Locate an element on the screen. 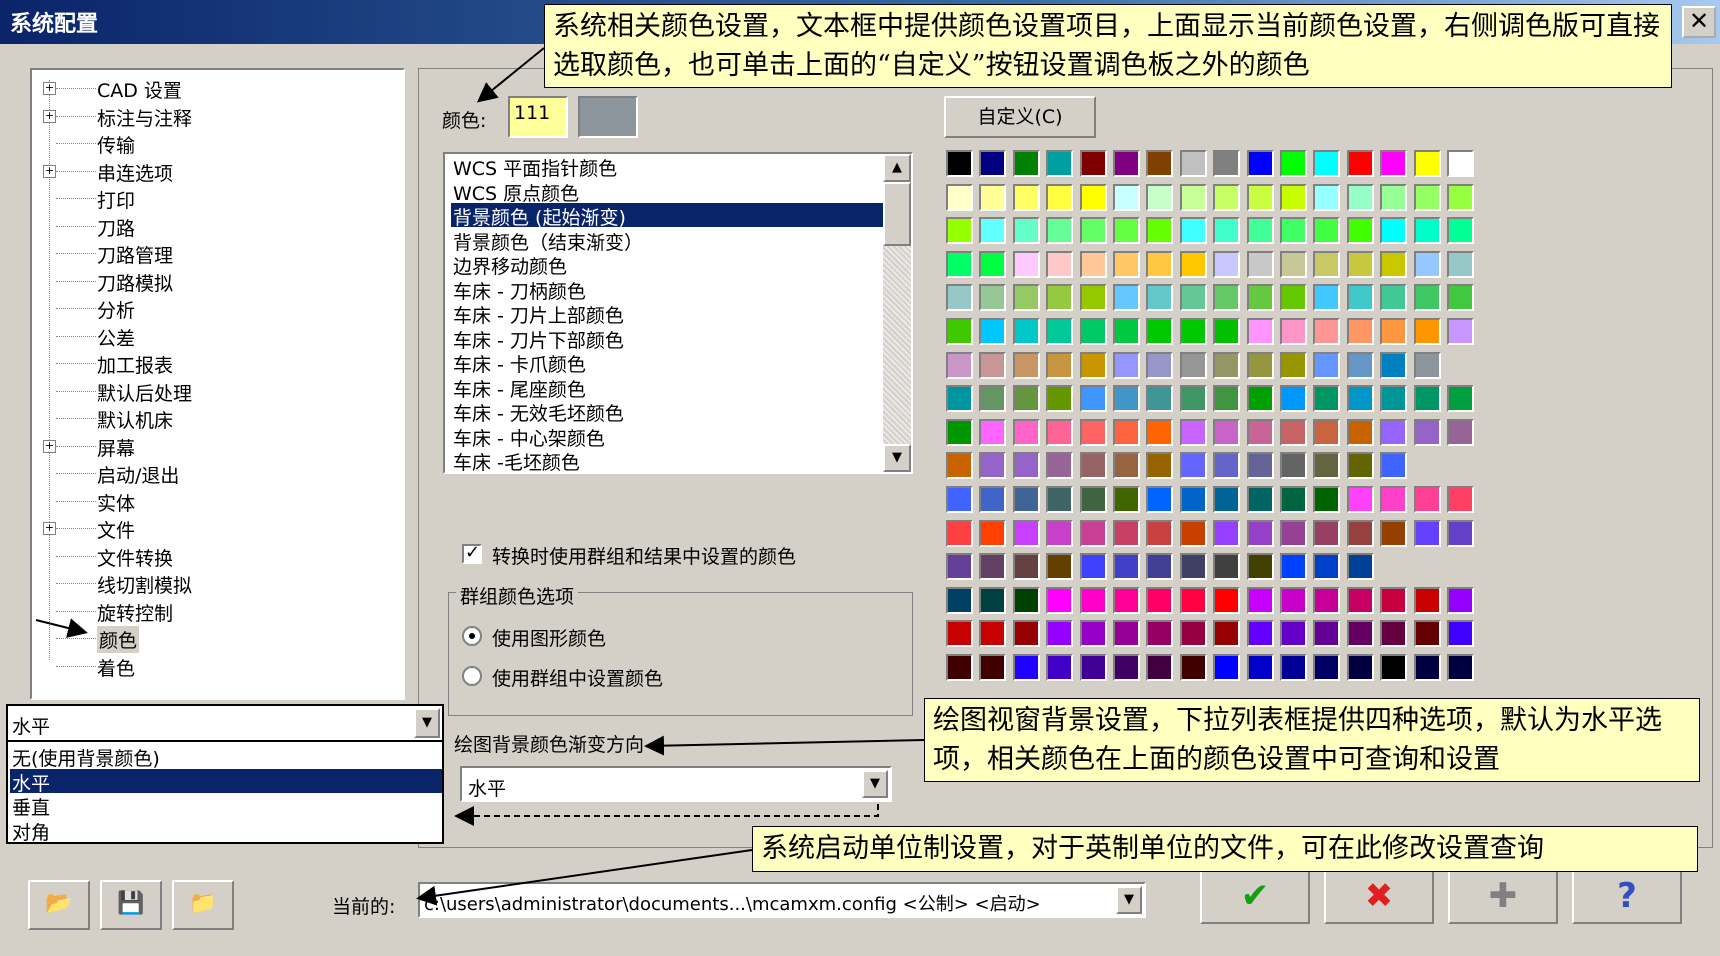 This screenshot has width=1720, height=956. arrow-to-popup-list is located at coordinates (666, 815).